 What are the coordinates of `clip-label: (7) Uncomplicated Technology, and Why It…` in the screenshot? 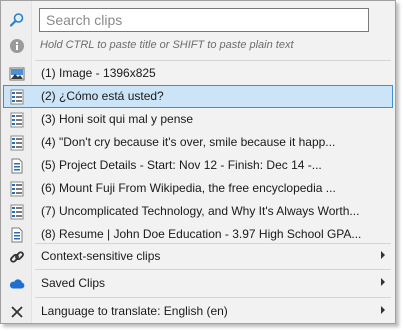 It's located at (200, 211).